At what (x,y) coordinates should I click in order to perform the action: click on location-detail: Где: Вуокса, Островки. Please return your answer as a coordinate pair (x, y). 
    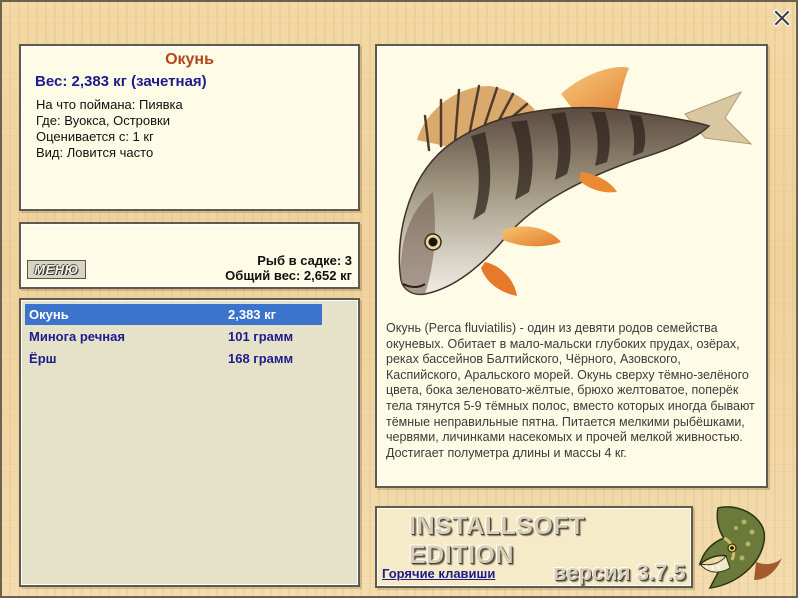
    Looking at the image, I should click on (103, 120).